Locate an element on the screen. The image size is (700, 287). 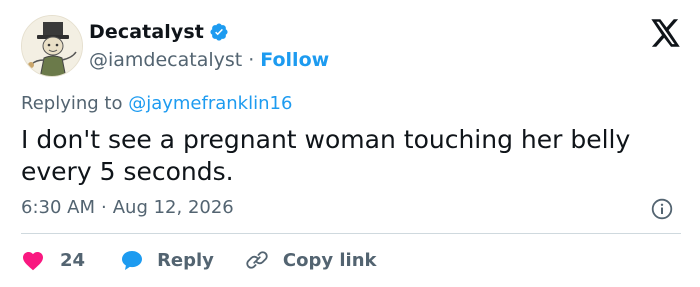
display-name: Decatalyst is located at coordinates (146, 32).